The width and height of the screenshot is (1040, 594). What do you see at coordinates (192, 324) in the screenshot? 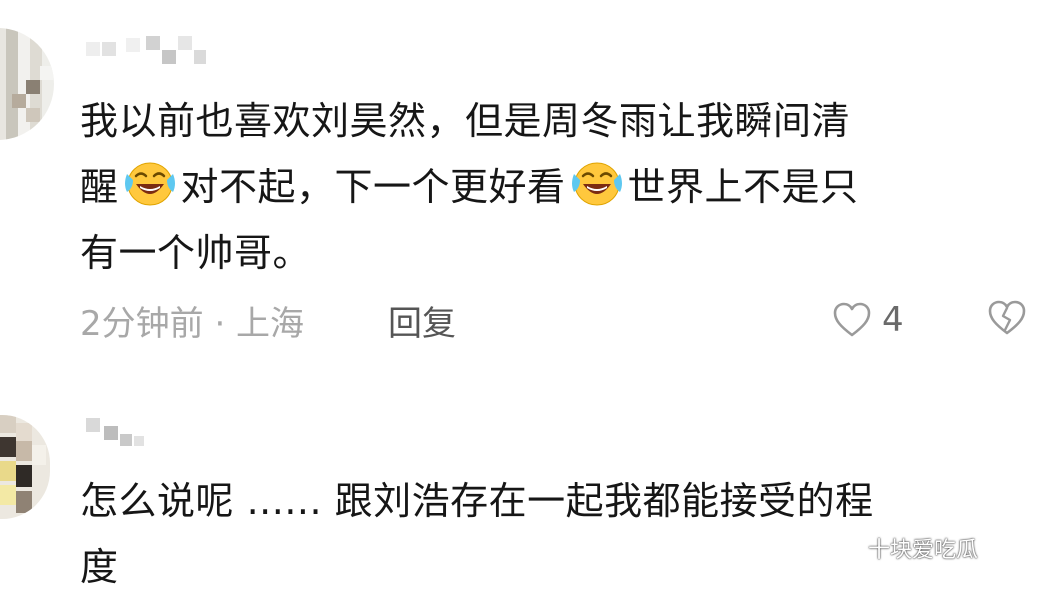
I see `comment-time-location: 2分钟前 · 上海` at bounding box center [192, 324].